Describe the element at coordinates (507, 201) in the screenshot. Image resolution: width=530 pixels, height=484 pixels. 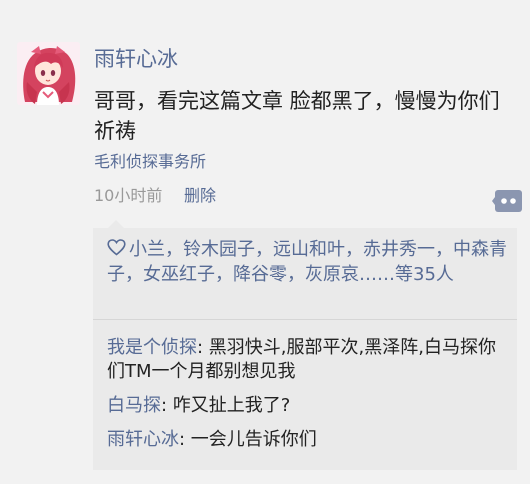
I see `more-dots-icon` at that location.